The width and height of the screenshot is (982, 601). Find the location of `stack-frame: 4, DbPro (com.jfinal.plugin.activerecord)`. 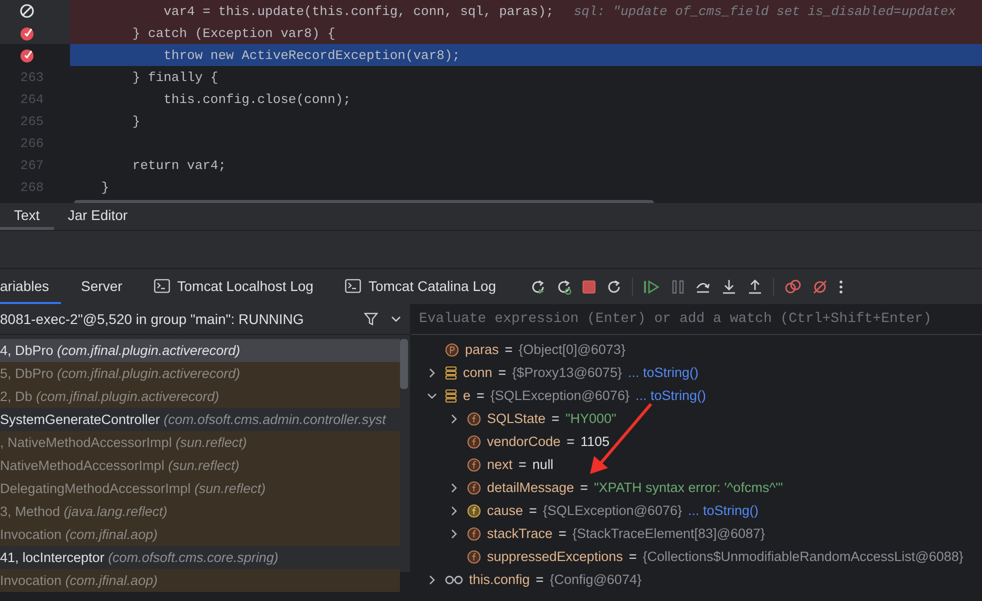

stack-frame: 4, DbPro (com.jfinal.plugin.activerecord) is located at coordinates (200, 350).